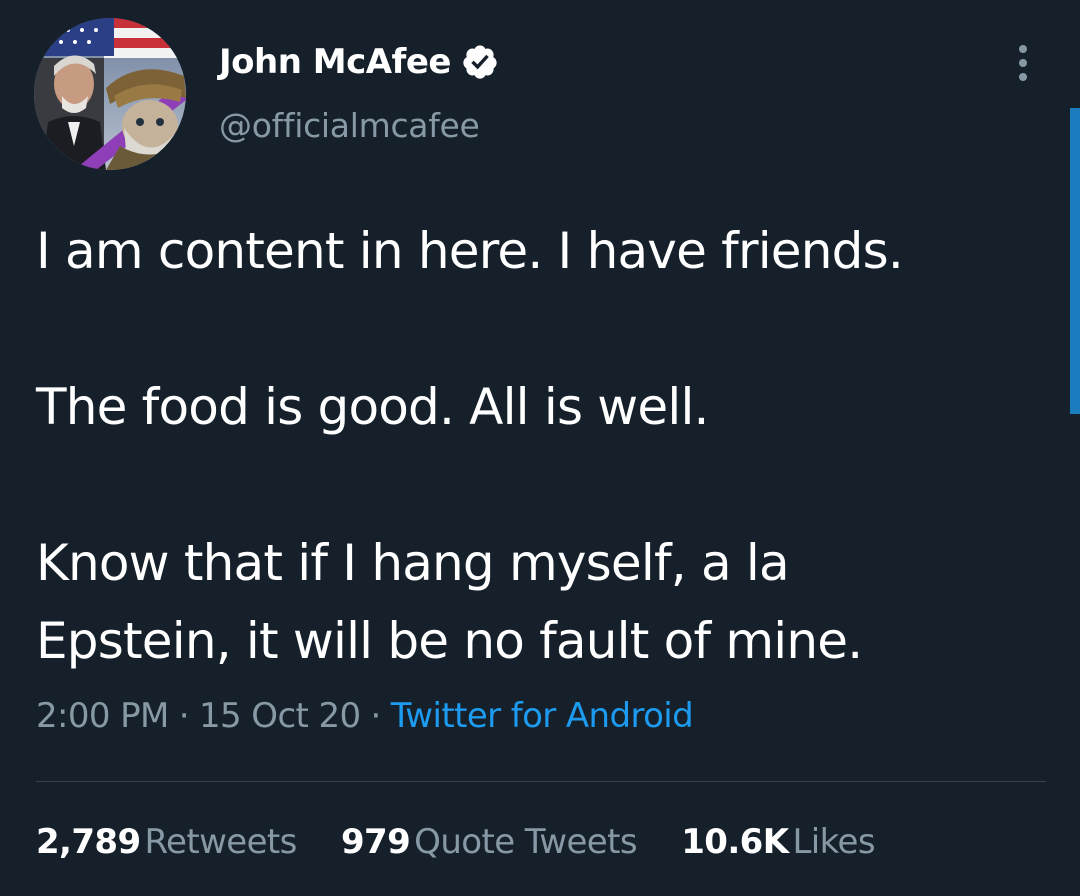  I want to click on avatar-image, so click(110, 94).